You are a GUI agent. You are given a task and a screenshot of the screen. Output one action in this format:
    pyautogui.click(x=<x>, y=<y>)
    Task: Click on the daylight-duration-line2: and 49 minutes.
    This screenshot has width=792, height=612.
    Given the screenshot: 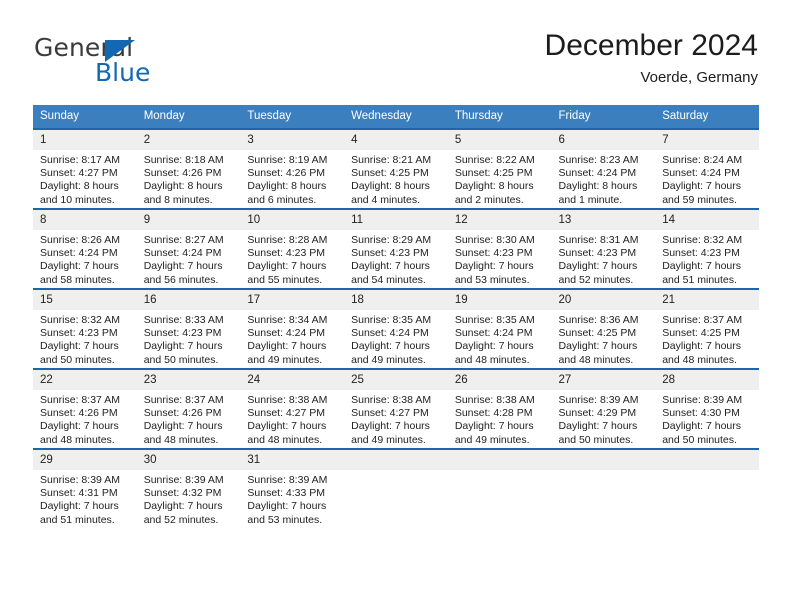 What is the action you would take?
    pyautogui.click(x=285, y=359)
    